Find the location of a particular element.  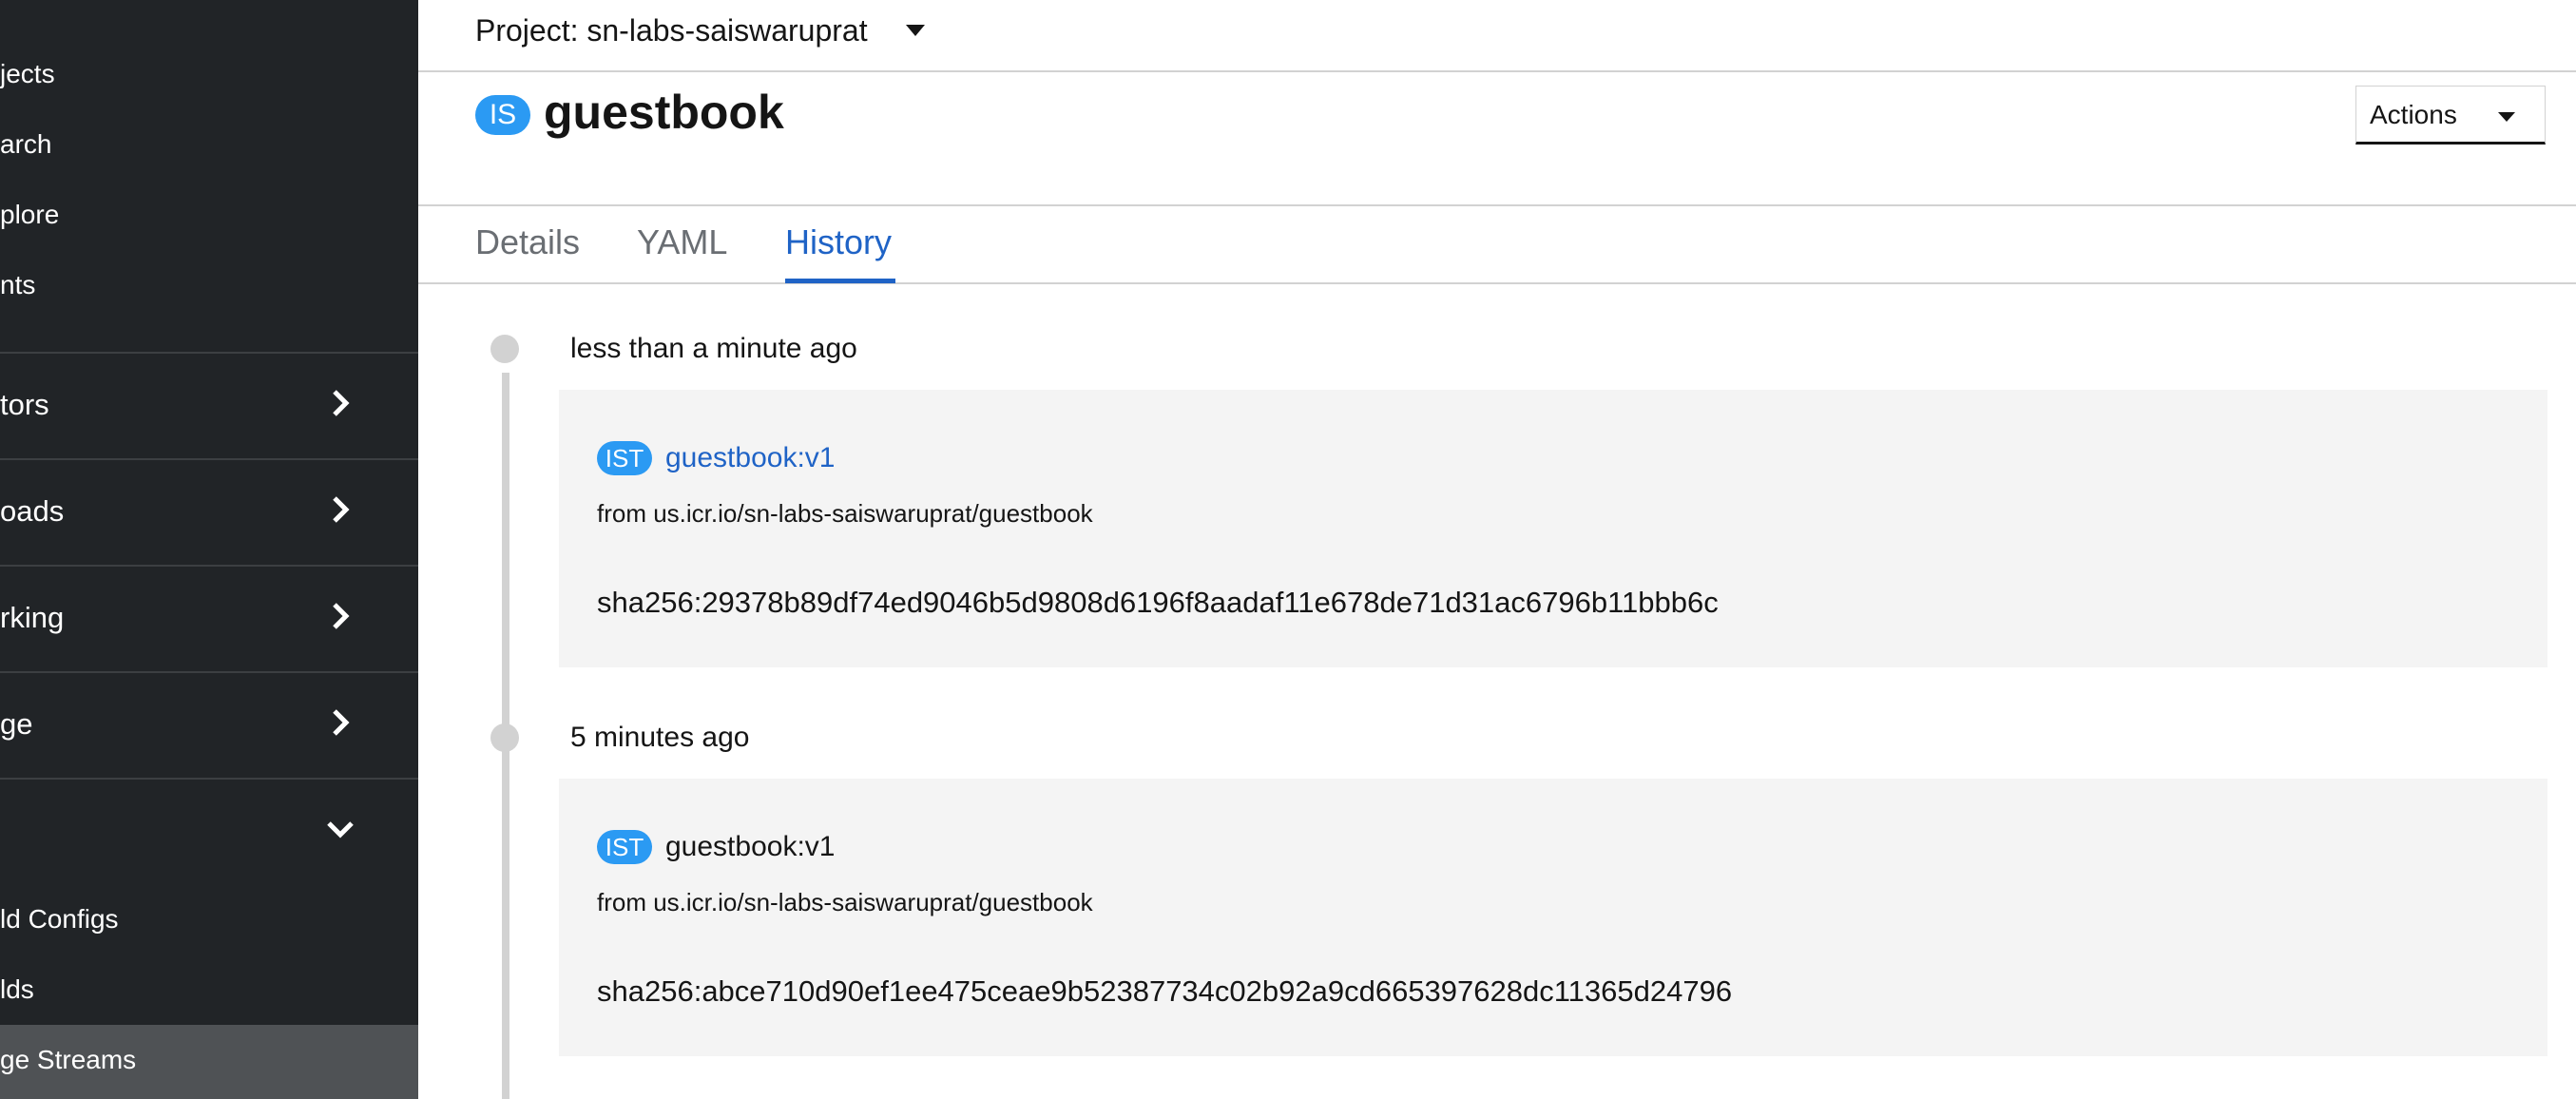

sidebar-item-projects: jects is located at coordinates (209, 74).